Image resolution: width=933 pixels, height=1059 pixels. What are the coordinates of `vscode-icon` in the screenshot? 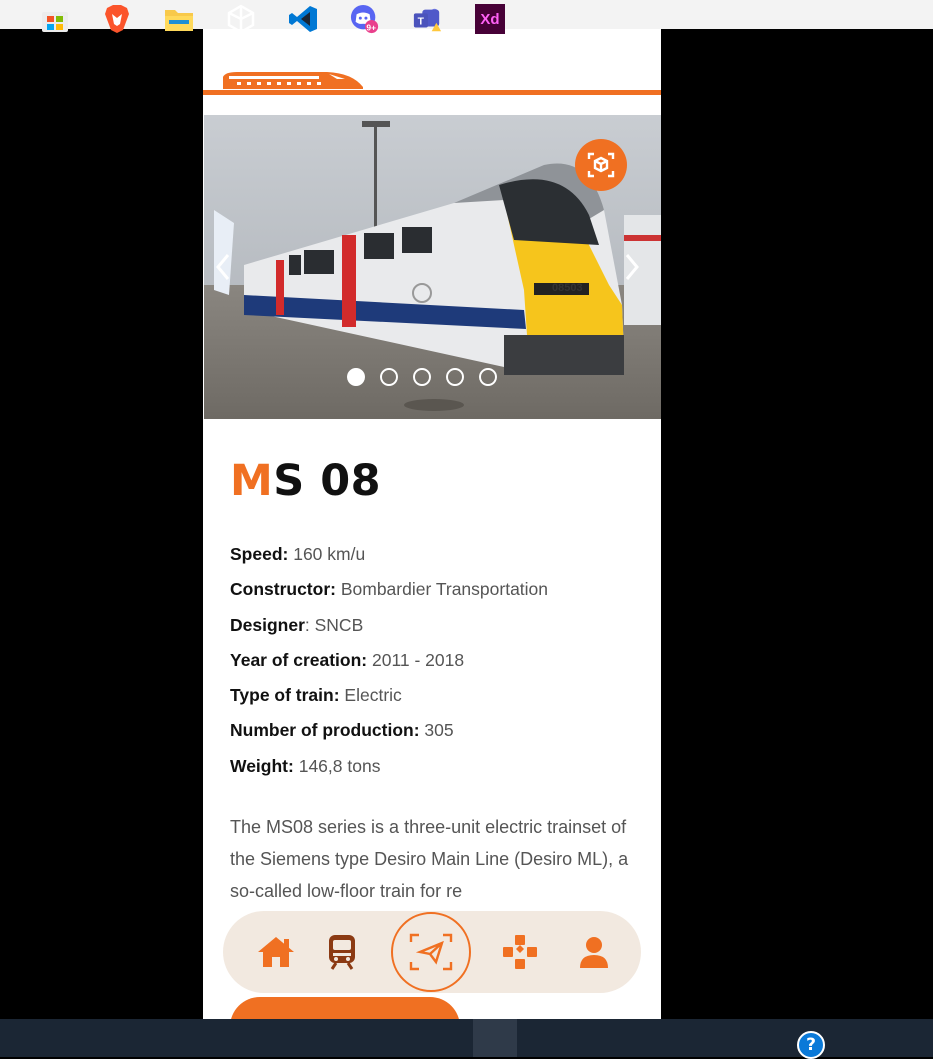 It's located at (303, 19).